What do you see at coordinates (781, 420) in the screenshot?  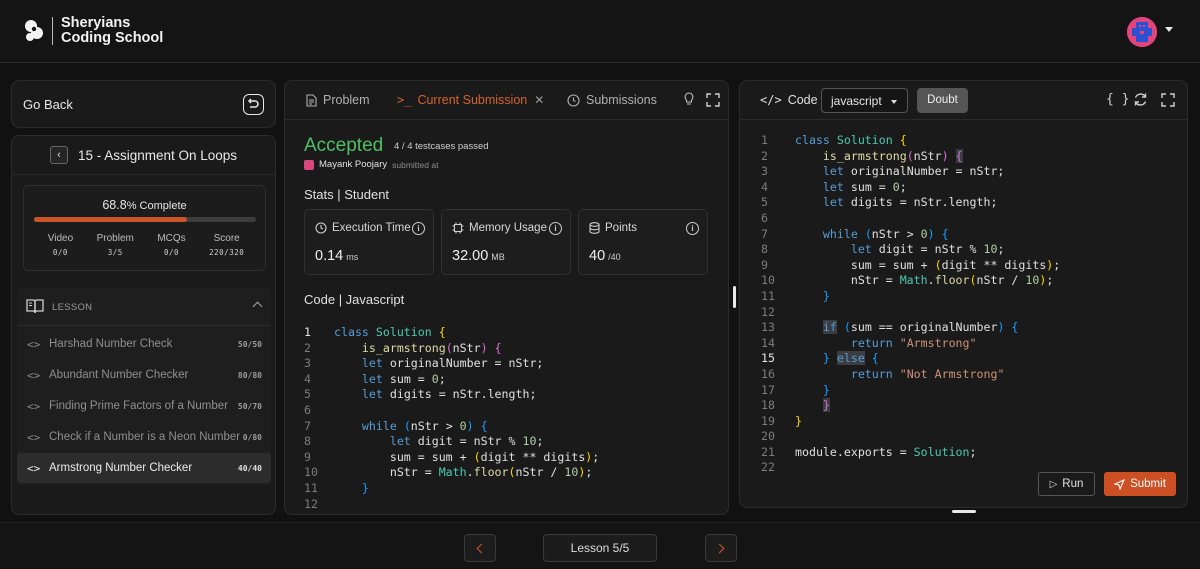 I see `code-line: 19}` at bounding box center [781, 420].